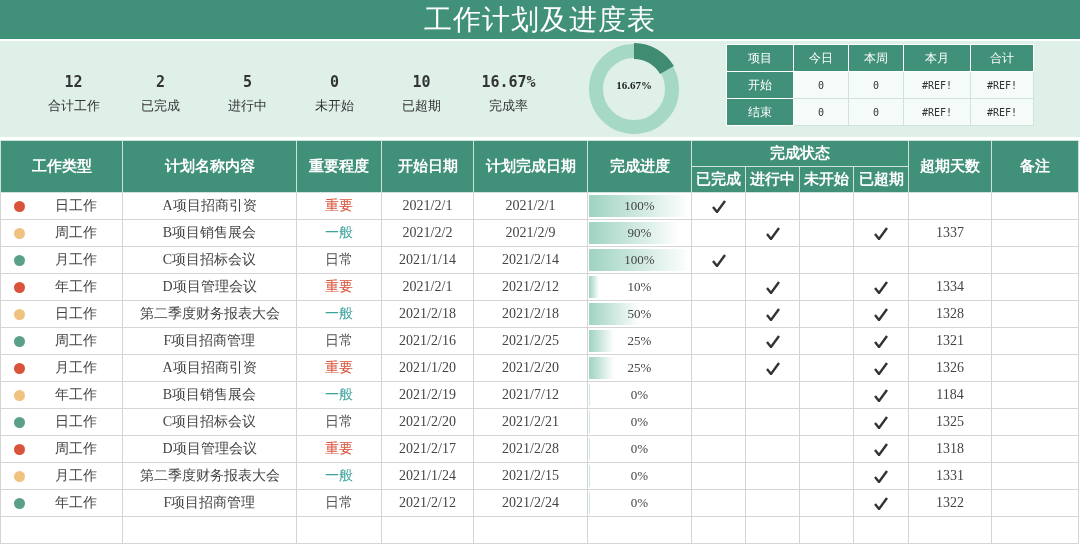 The image size is (1080, 544). What do you see at coordinates (530, 421) in the screenshot?
I see `table-cell: 2021/2/21` at bounding box center [530, 421].